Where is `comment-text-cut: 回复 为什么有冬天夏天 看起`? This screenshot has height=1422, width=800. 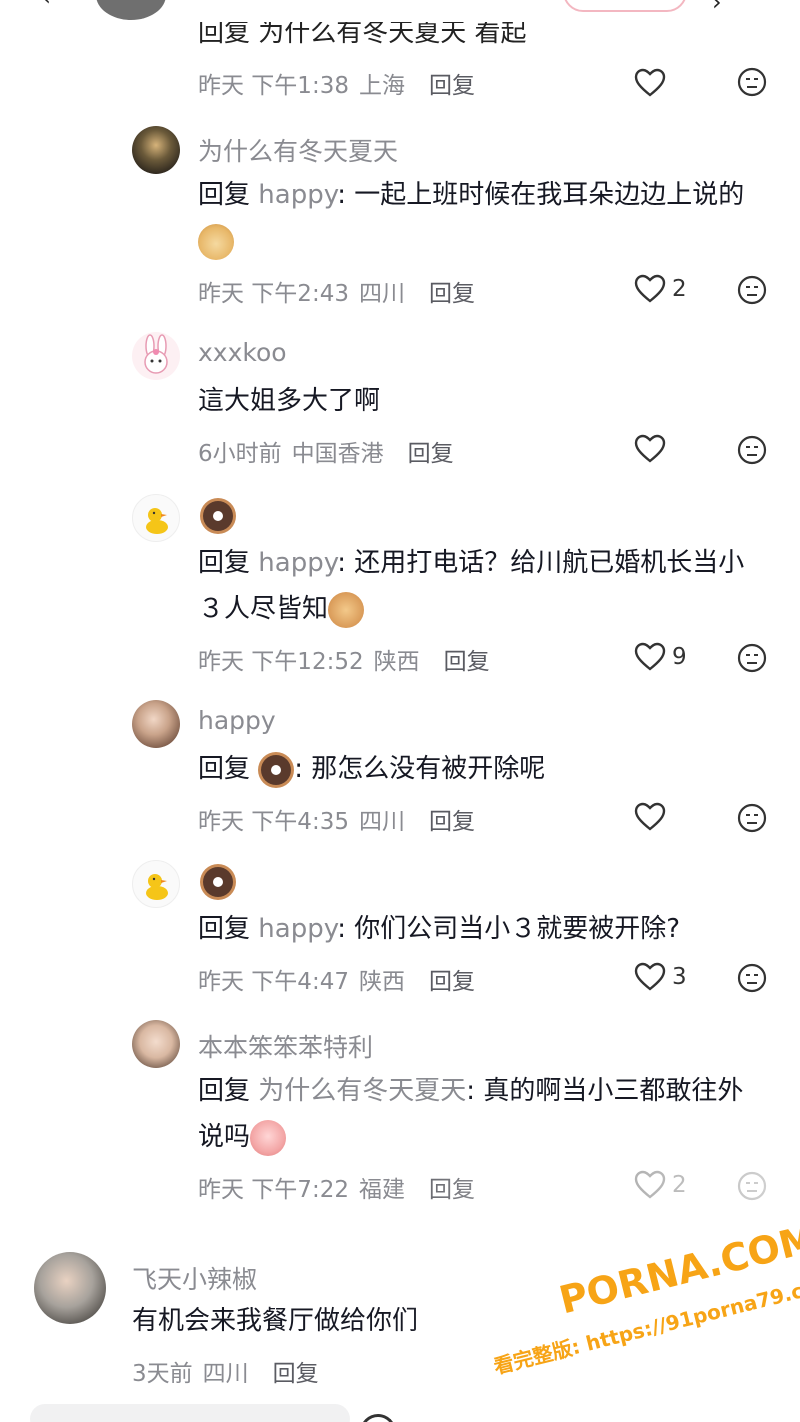 comment-text-cut: 回复 为什么有冬天夏天 看起 is located at coordinates (362, 33).